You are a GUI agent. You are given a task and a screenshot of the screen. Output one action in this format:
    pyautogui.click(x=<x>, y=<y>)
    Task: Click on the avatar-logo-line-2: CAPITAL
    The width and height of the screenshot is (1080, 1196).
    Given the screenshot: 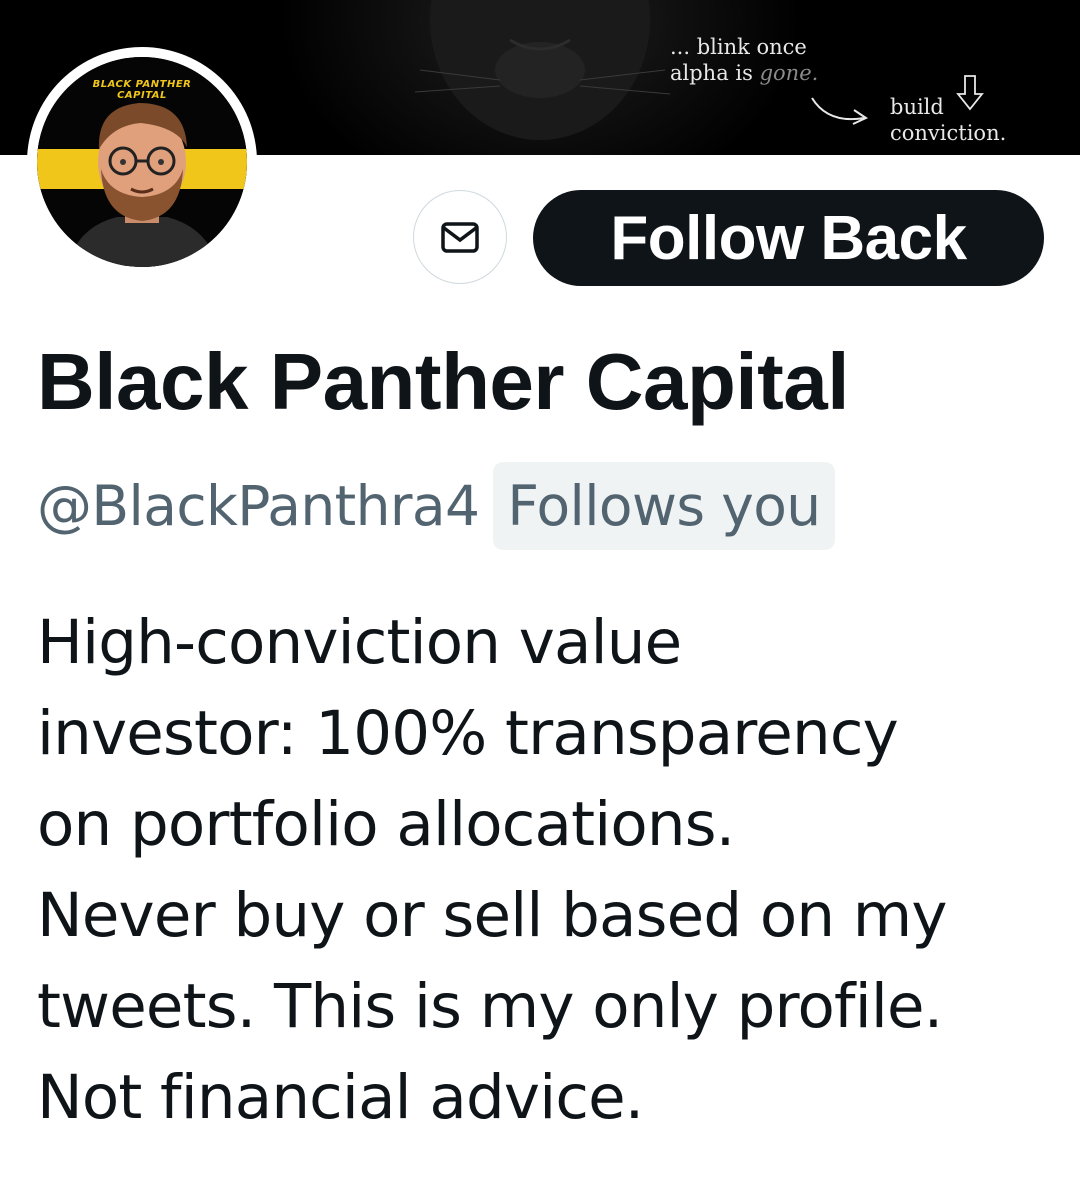 What is the action you would take?
    pyautogui.click(x=142, y=95)
    